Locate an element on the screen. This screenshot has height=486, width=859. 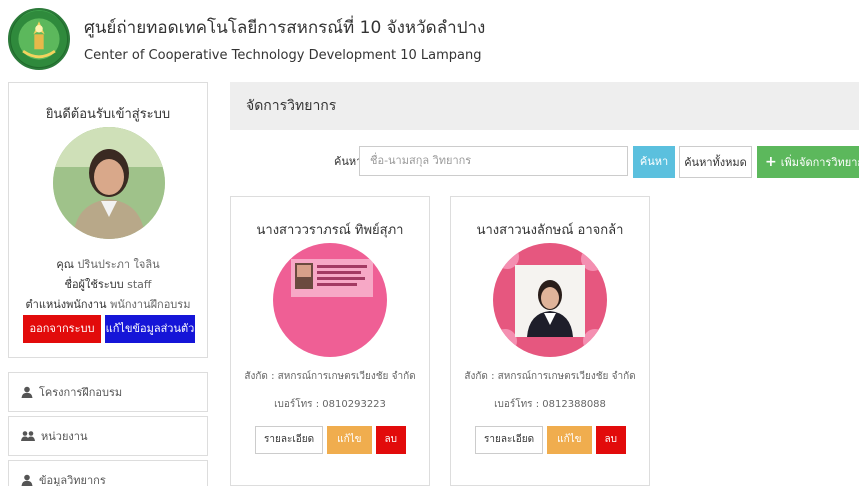
add-speaker-button: +เพิ่มจัดการวิทยากร is located at coordinates (808, 162).